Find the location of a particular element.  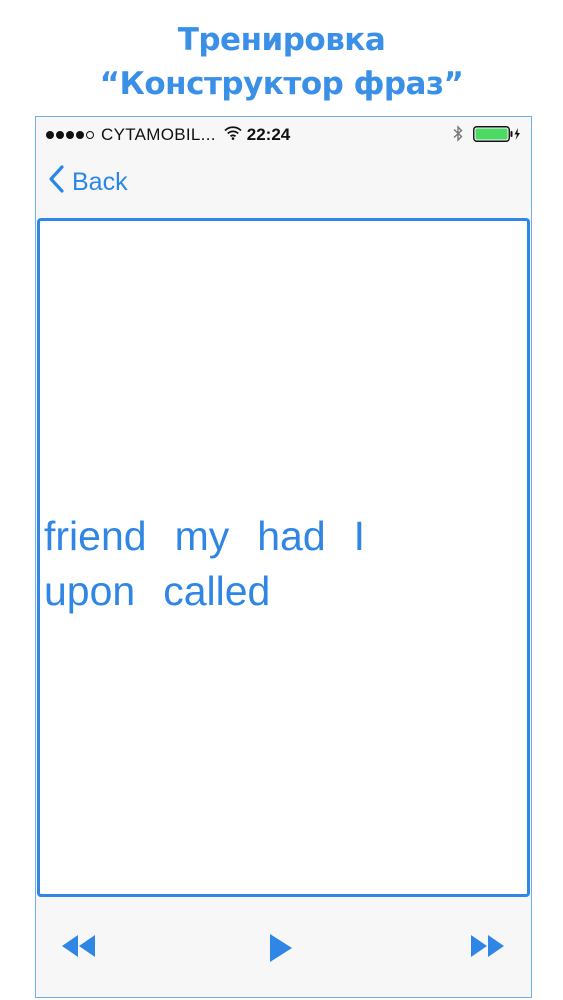

fast-forward-icon is located at coordinates (487, 948).